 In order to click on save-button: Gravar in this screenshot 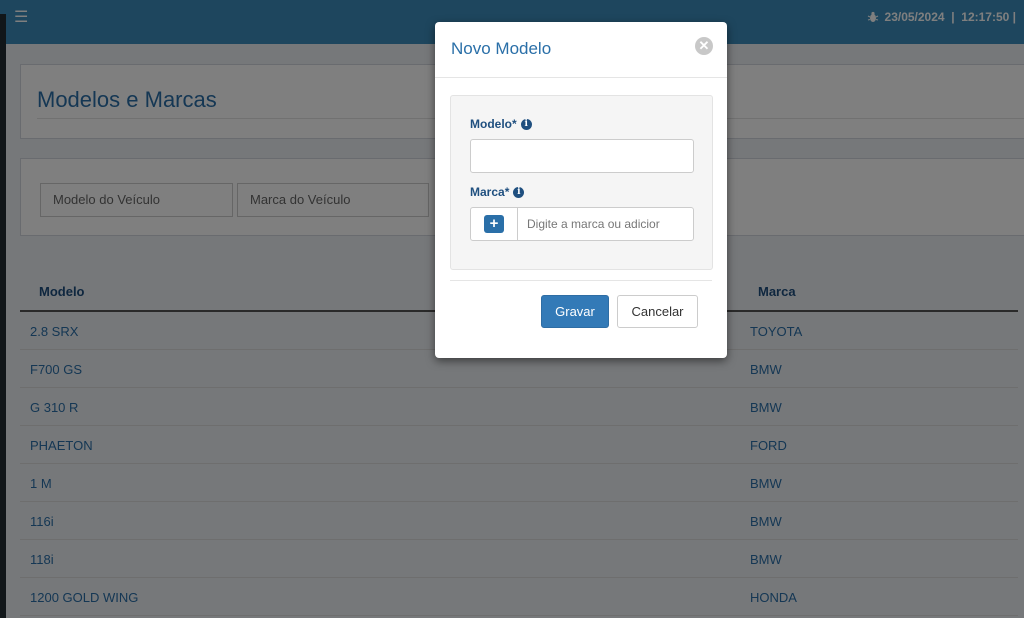, I will do `click(575, 311)`.